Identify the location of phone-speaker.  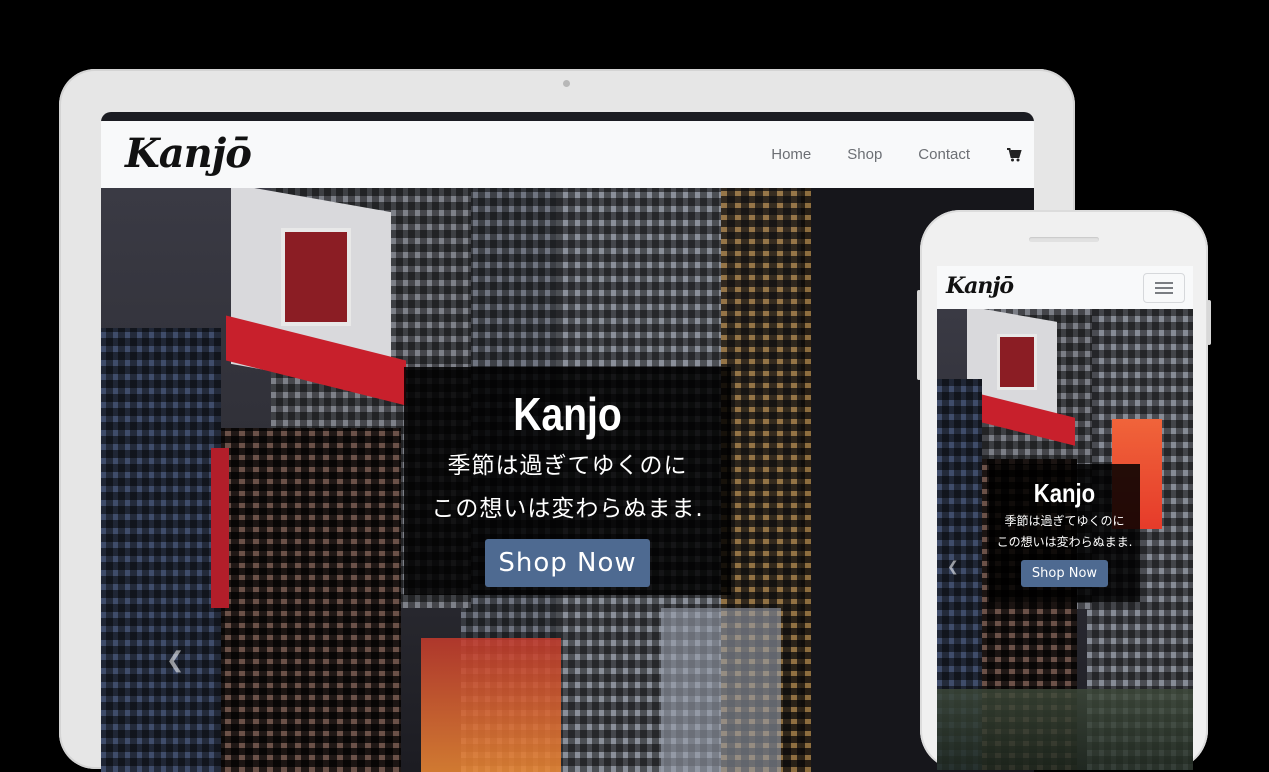
(1064, 239).